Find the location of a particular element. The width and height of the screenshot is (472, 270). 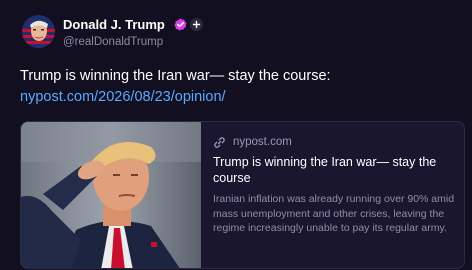

card-domain: nypost.com is located at coordinates (262, 142).